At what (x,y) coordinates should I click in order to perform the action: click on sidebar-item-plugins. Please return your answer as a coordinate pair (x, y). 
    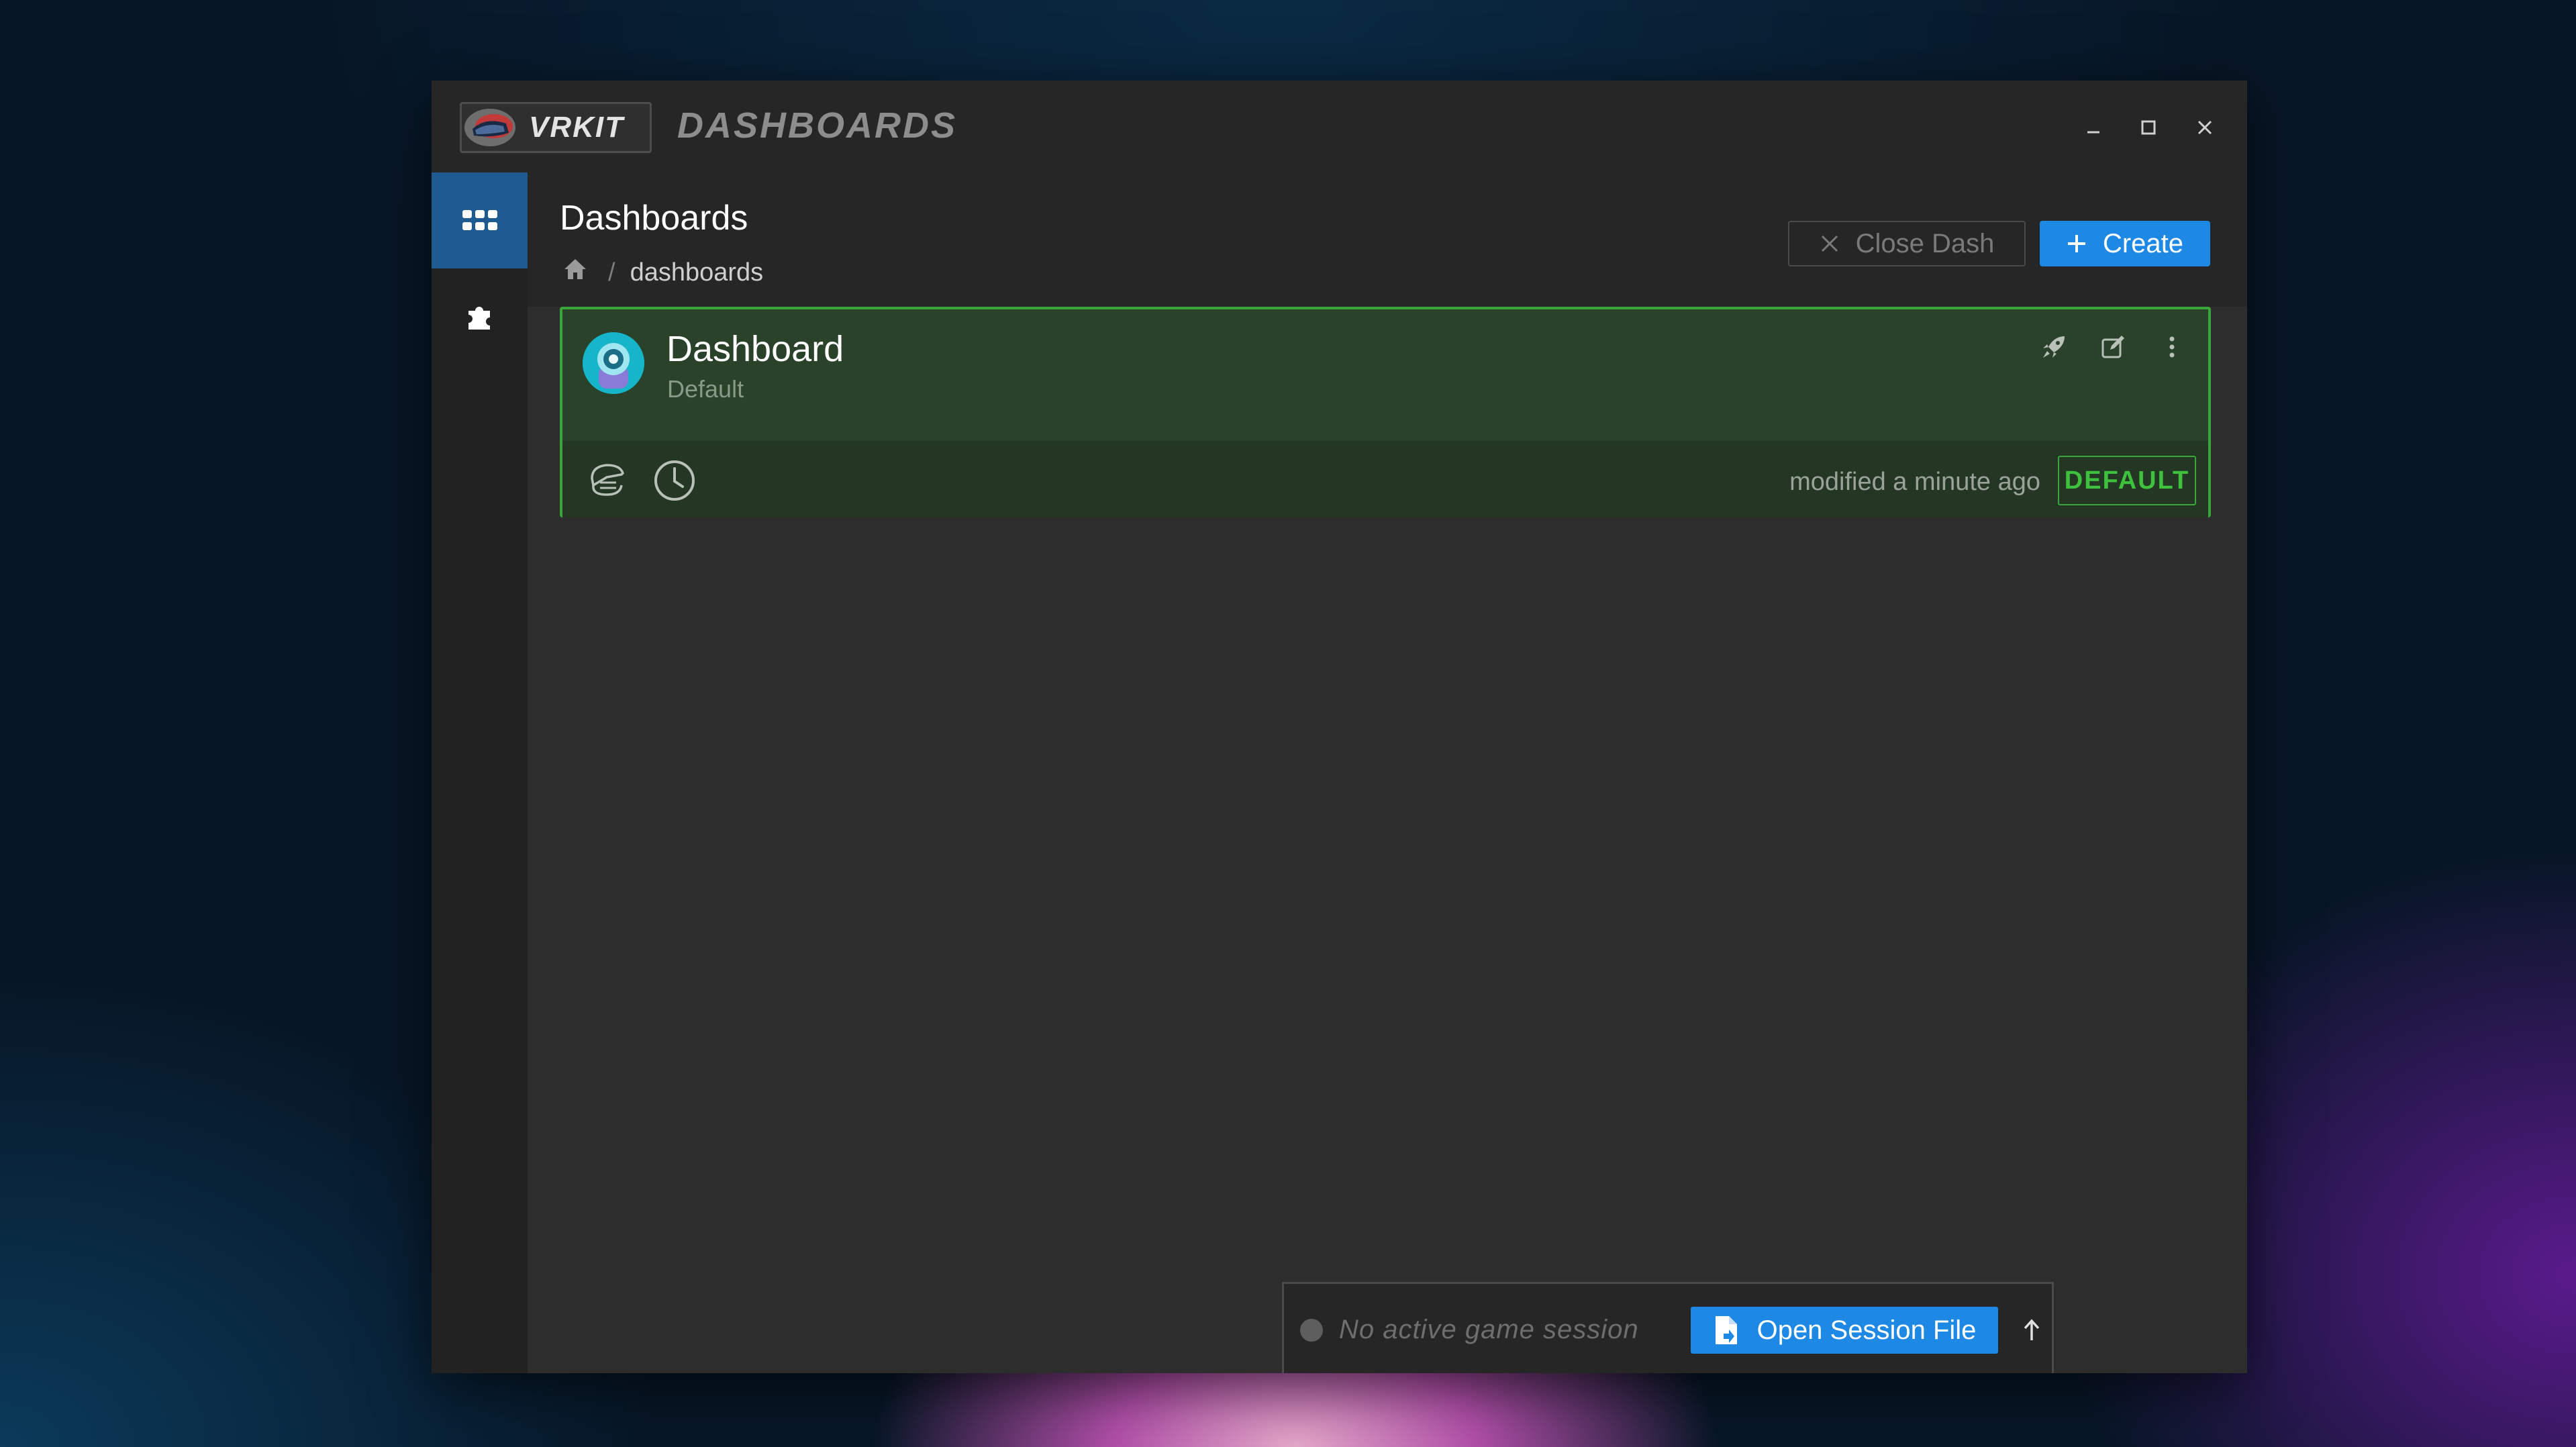
    Looking at the image, I should click on (480, 316).